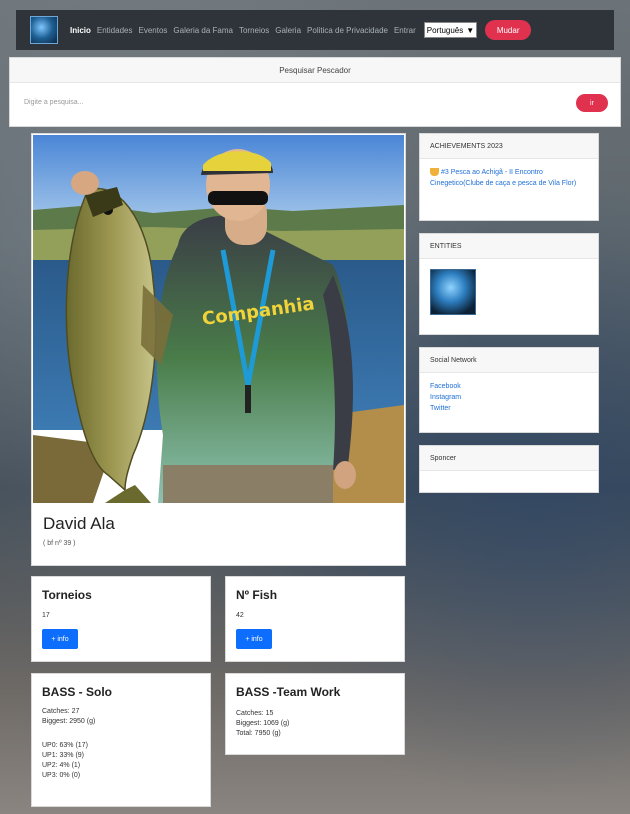  Describe the element at coordinates (315, 619) in the screenshot. I see `fish-card: Nº Fish 42 + info` at that location.